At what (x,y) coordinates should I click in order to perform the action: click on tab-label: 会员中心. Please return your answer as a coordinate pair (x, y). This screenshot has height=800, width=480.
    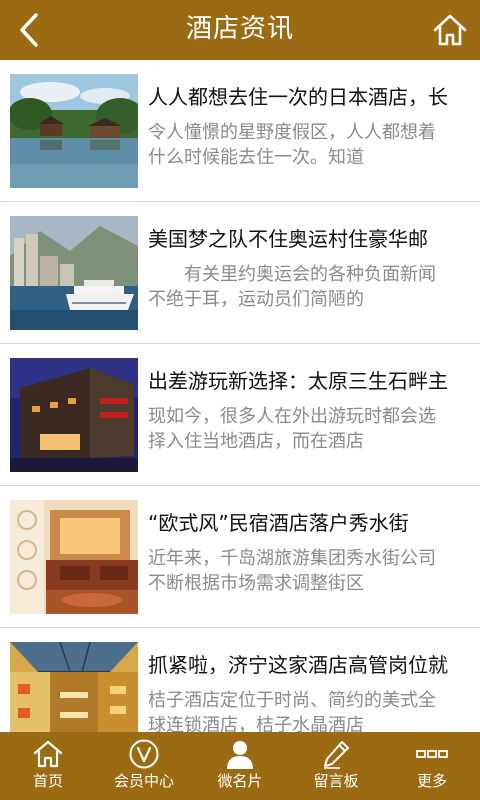
    Looking at the image, I should click on (143, 781).